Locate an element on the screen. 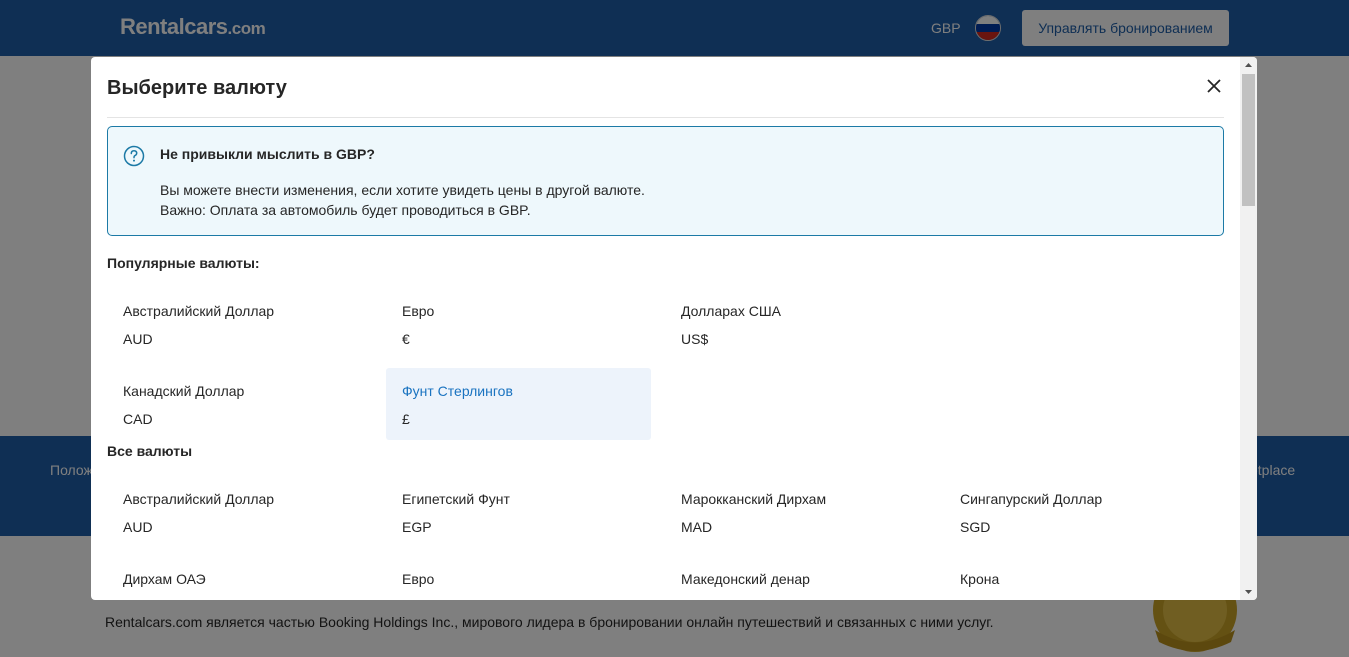  scroll-down-arrow-icon is located at coordinates (1248, 591).